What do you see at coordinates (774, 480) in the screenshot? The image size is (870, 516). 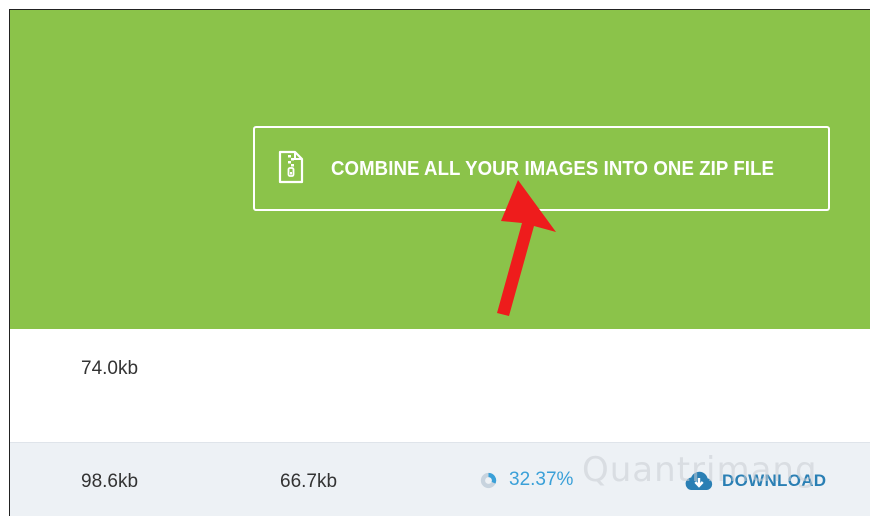 I see `download-label: DOWNLOAD` at bounding box center [774, 480].